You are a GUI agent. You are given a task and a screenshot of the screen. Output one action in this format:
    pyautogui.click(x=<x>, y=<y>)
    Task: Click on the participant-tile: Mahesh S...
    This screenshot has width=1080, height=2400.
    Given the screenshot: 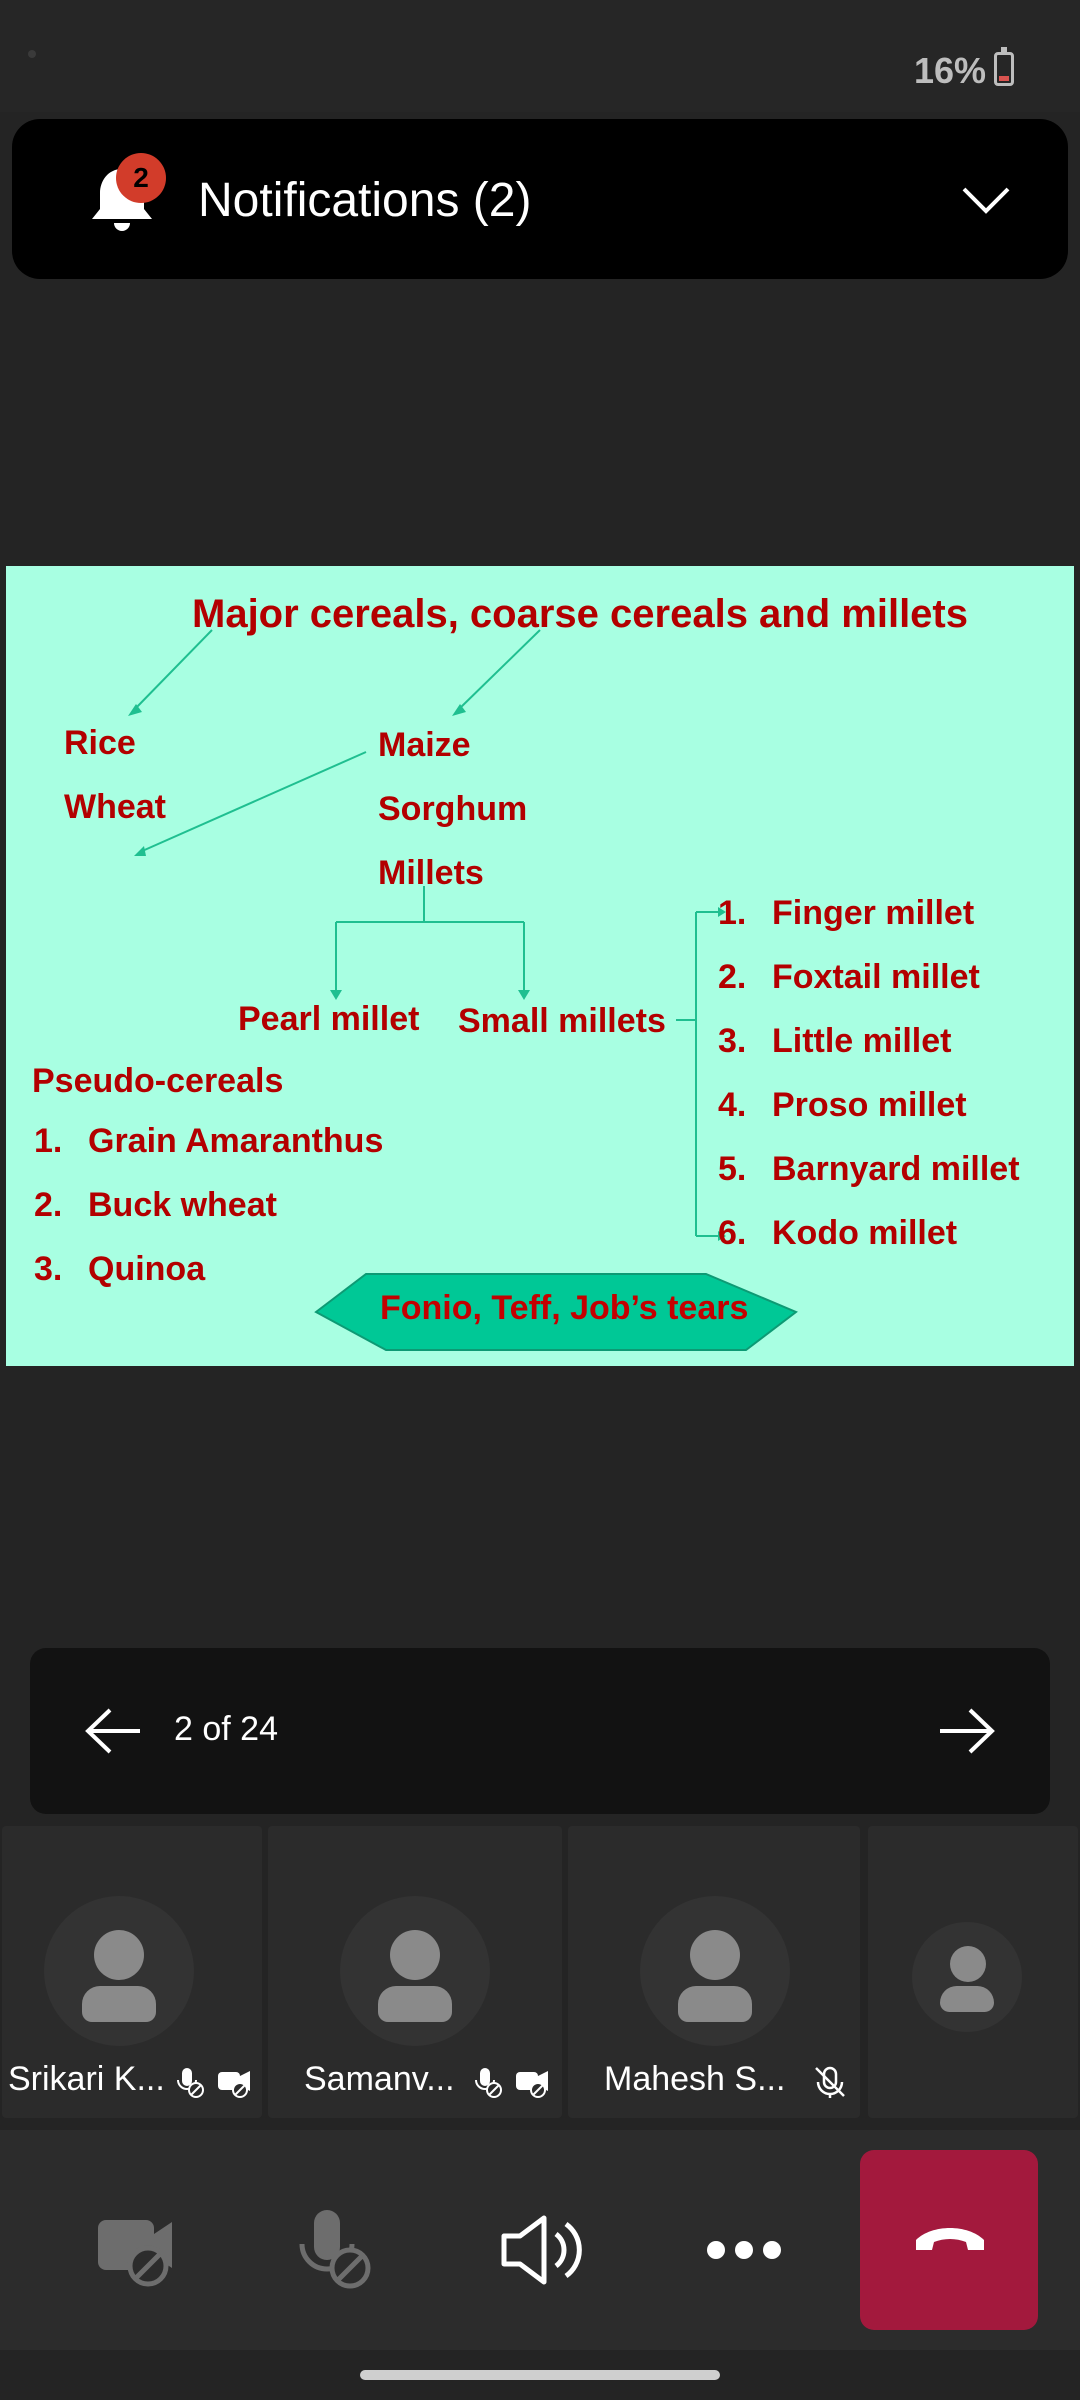 What is the action you would take?
    pyautogui.click(x=714, y=1972)
    